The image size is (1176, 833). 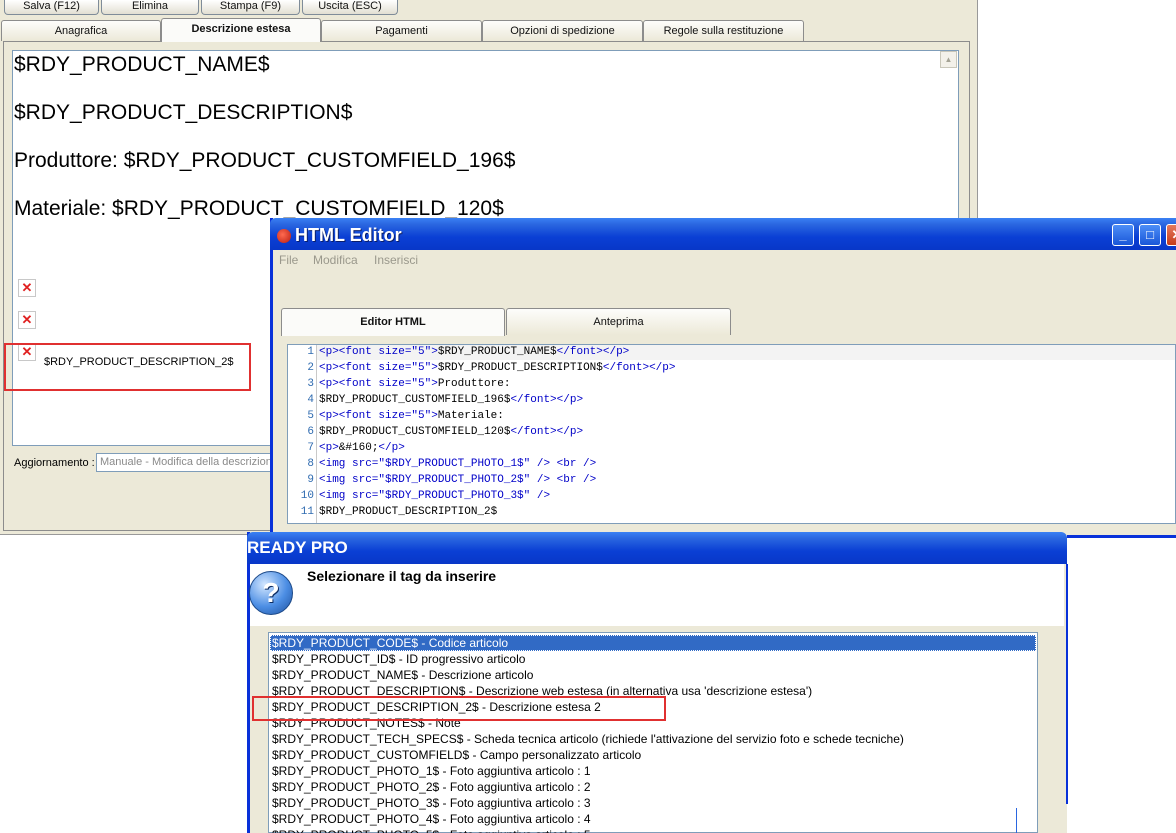 What do you see at coordinates (408, 512) in the screenshot?
I see `code-token: $RDY_PRODUCT_DESCRIPTION_2$` at bounding box center [408, 512].